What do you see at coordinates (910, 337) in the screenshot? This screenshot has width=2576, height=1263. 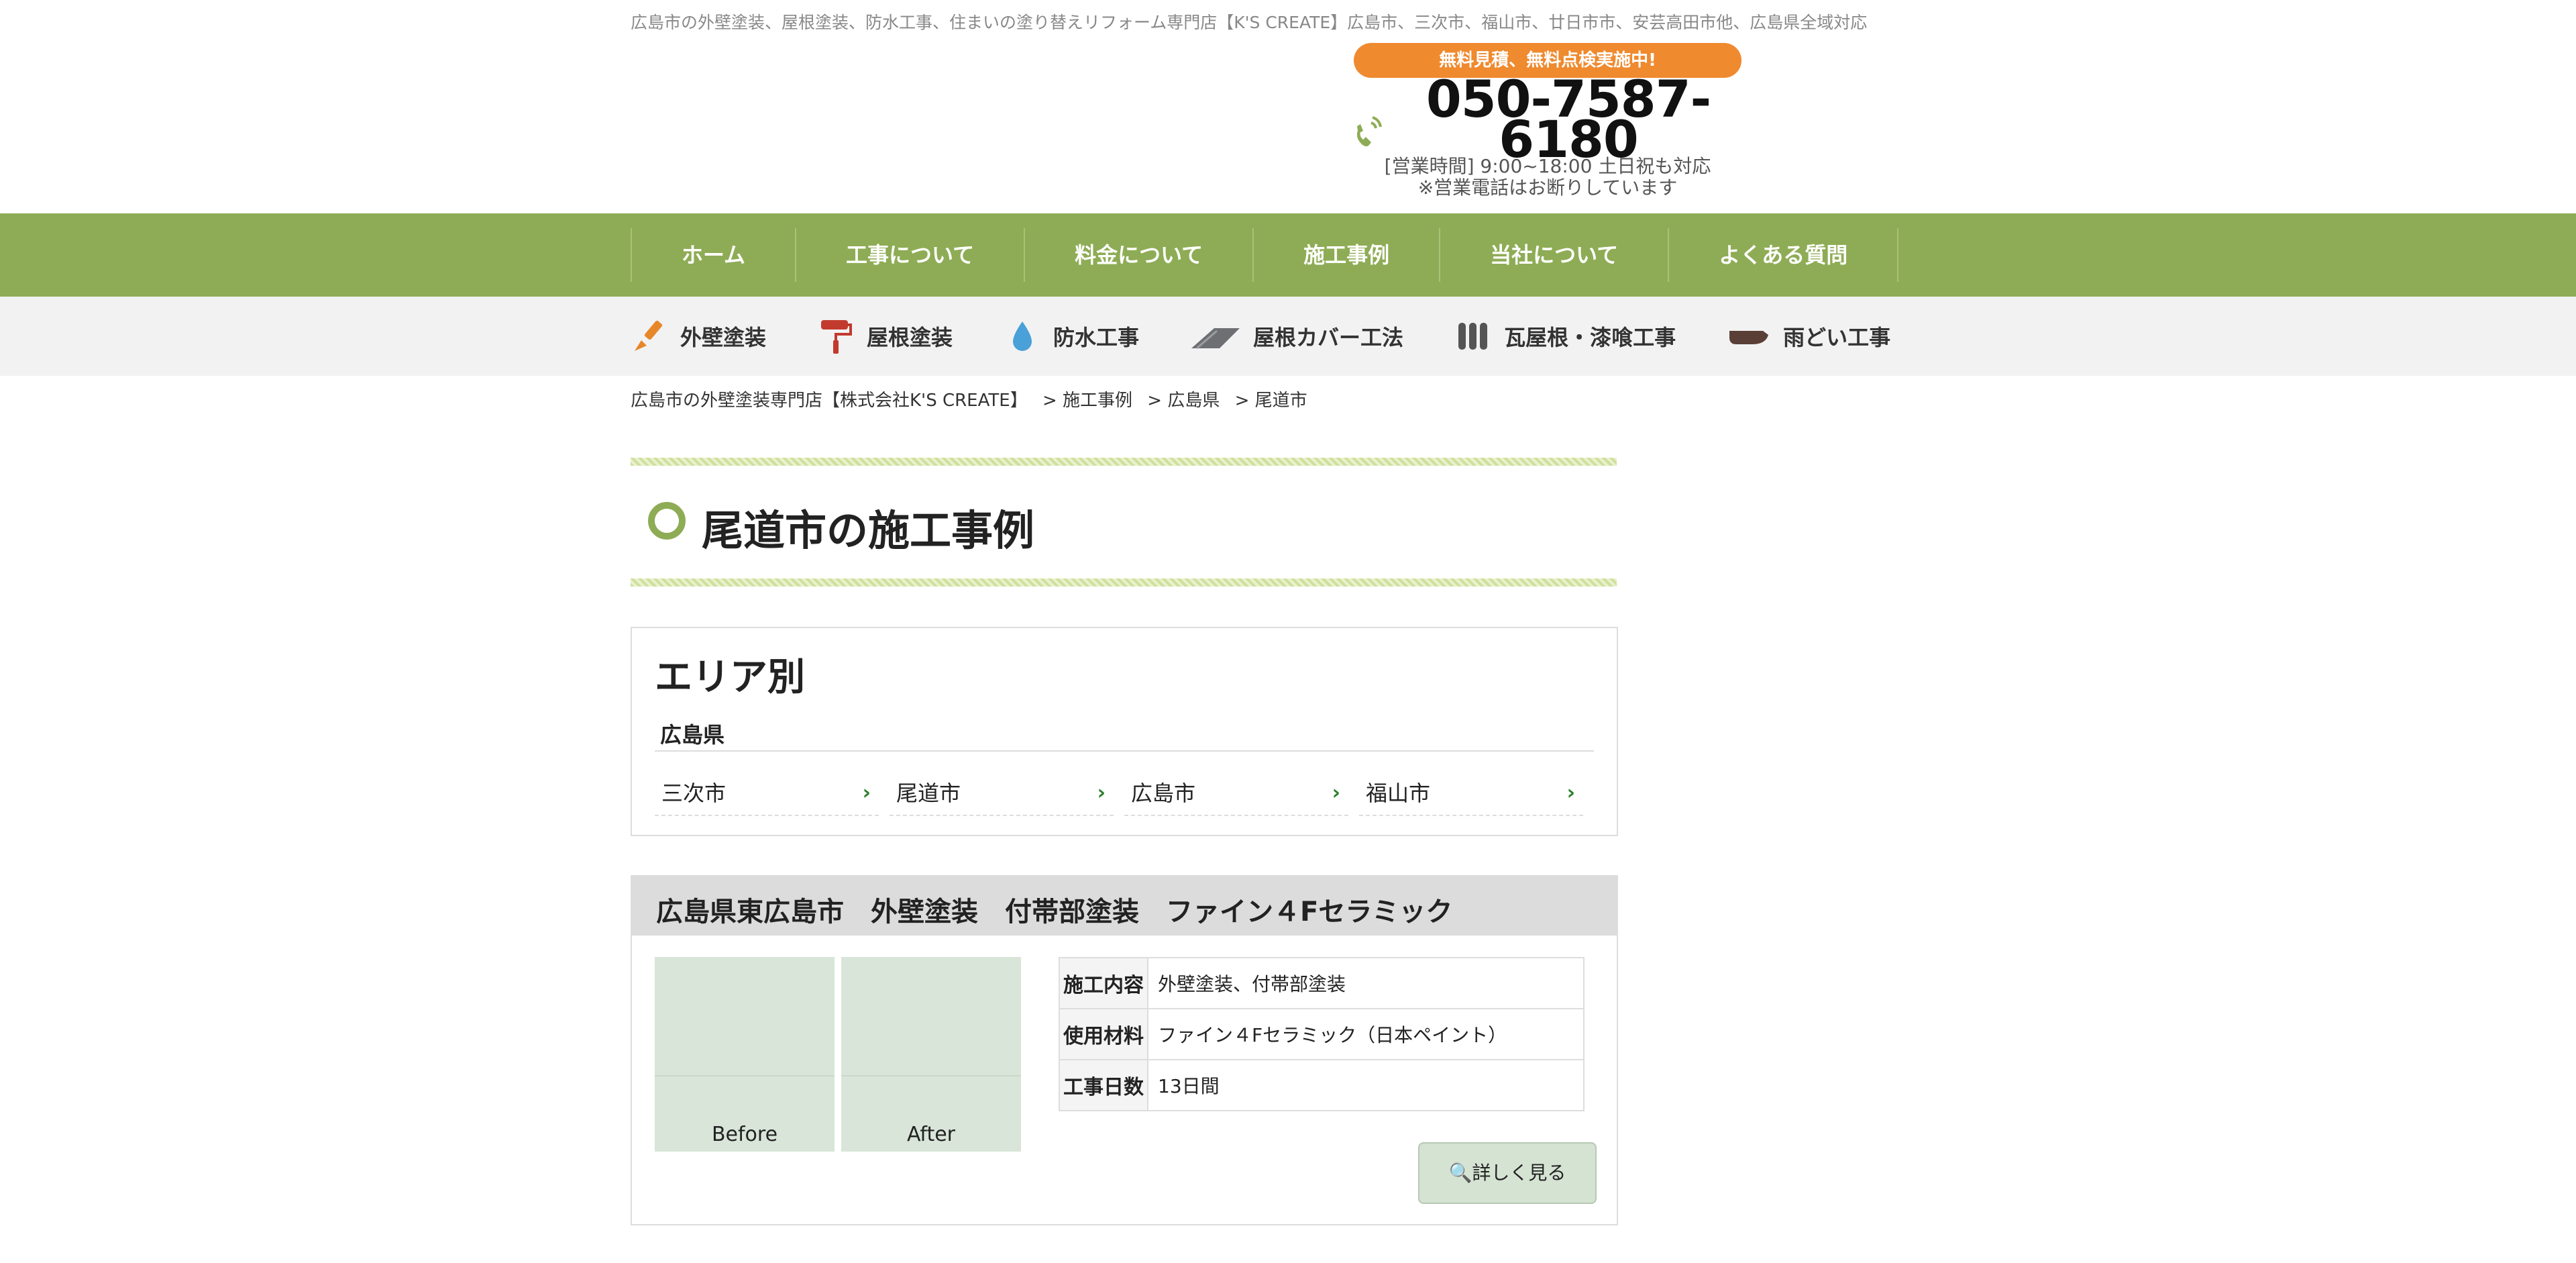 I see `service-label: 屋根塗装` at bounding box center [910, 337].